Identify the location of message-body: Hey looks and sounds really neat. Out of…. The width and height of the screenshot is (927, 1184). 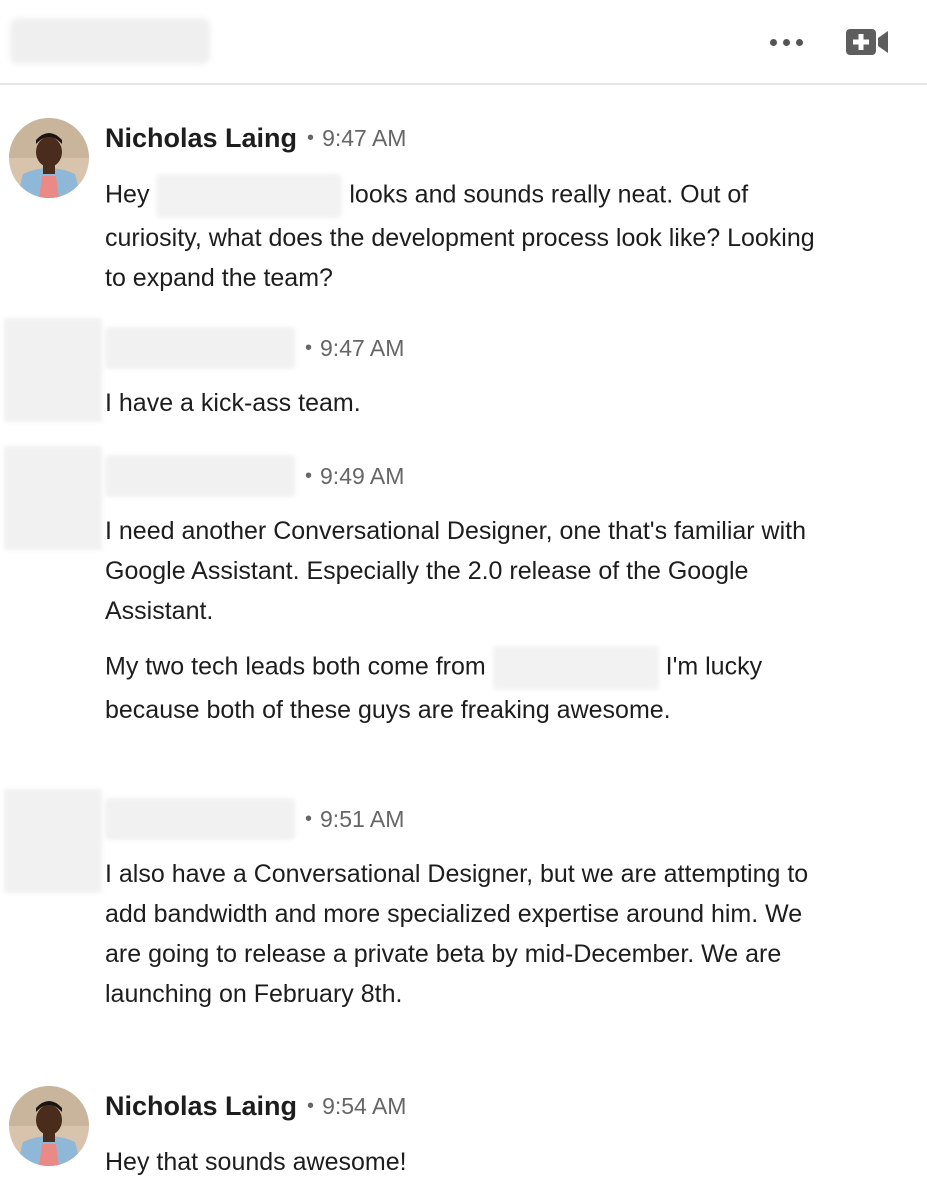
(465, 236).